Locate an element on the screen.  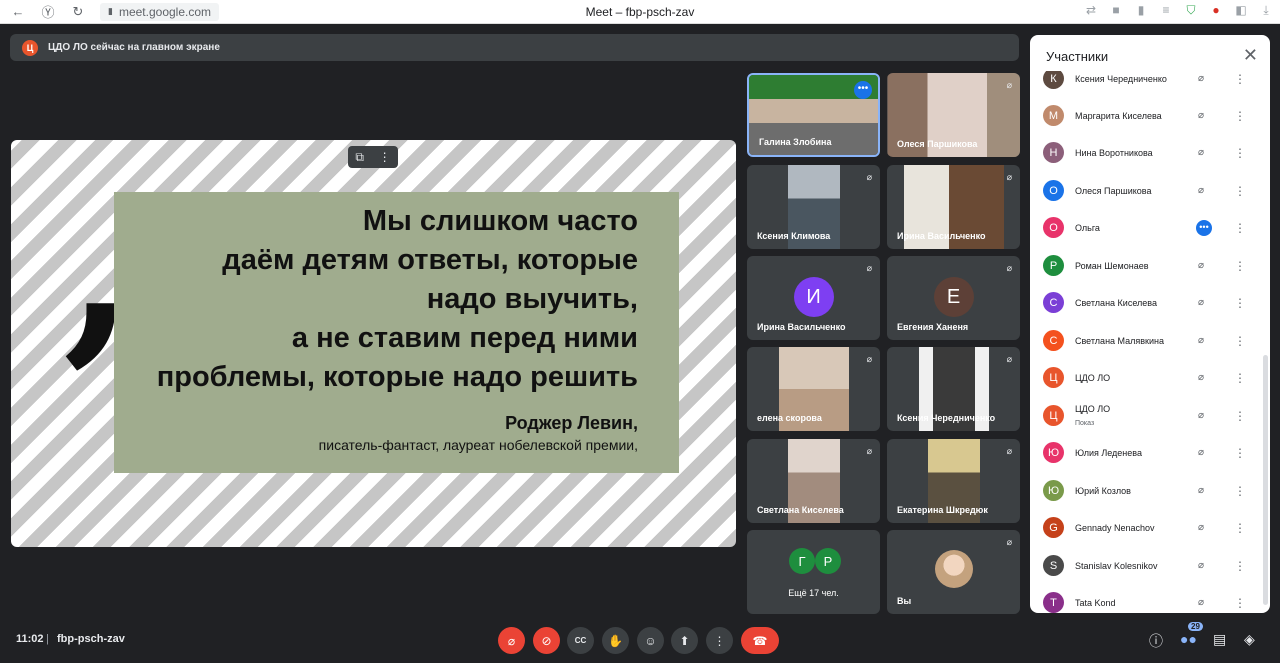
participant-avatar: К is located at coordinates (1053, 80).